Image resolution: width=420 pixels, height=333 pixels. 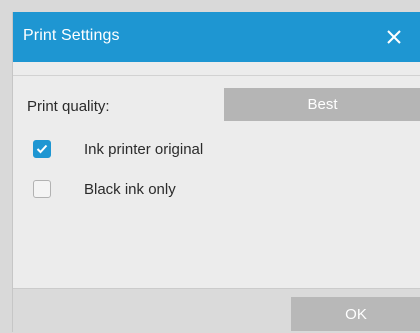 I want to click on close-icon, so click(x=394, y=37).